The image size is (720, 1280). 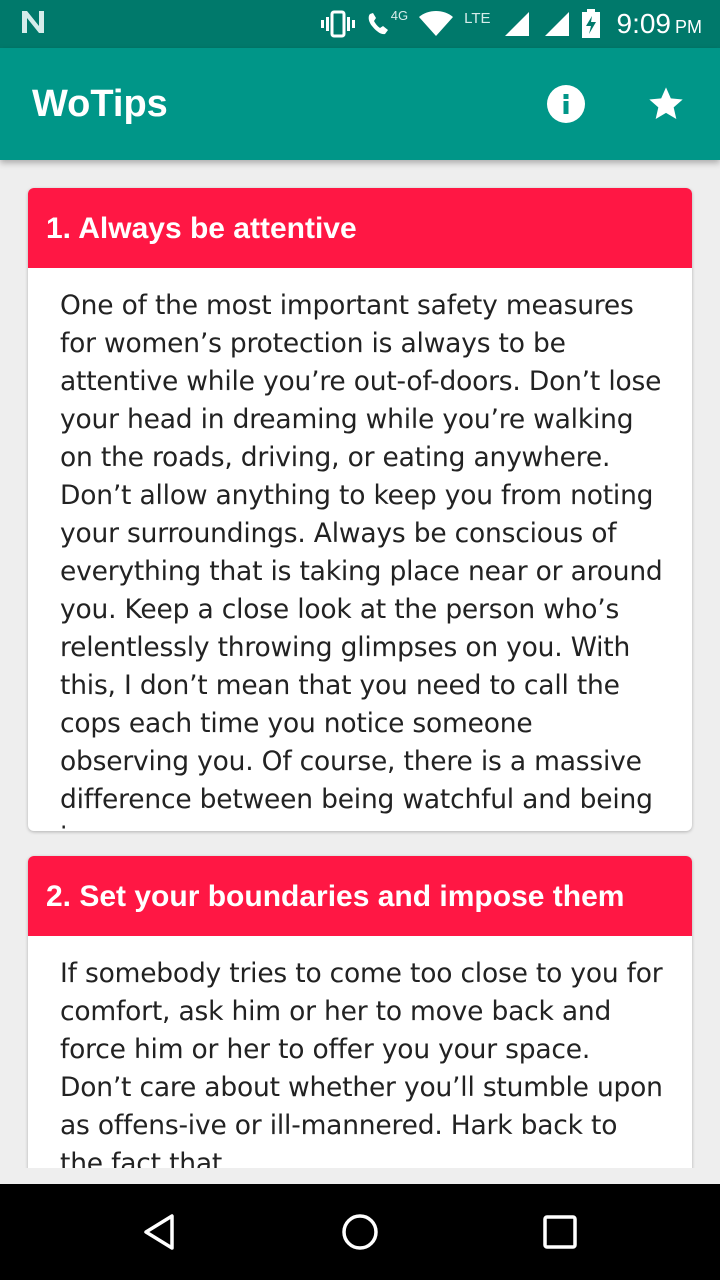 What do you see at coordinates (100, 103) in the screenshot?
I see `app-title: WoTips` at bounding box center [100, 103].